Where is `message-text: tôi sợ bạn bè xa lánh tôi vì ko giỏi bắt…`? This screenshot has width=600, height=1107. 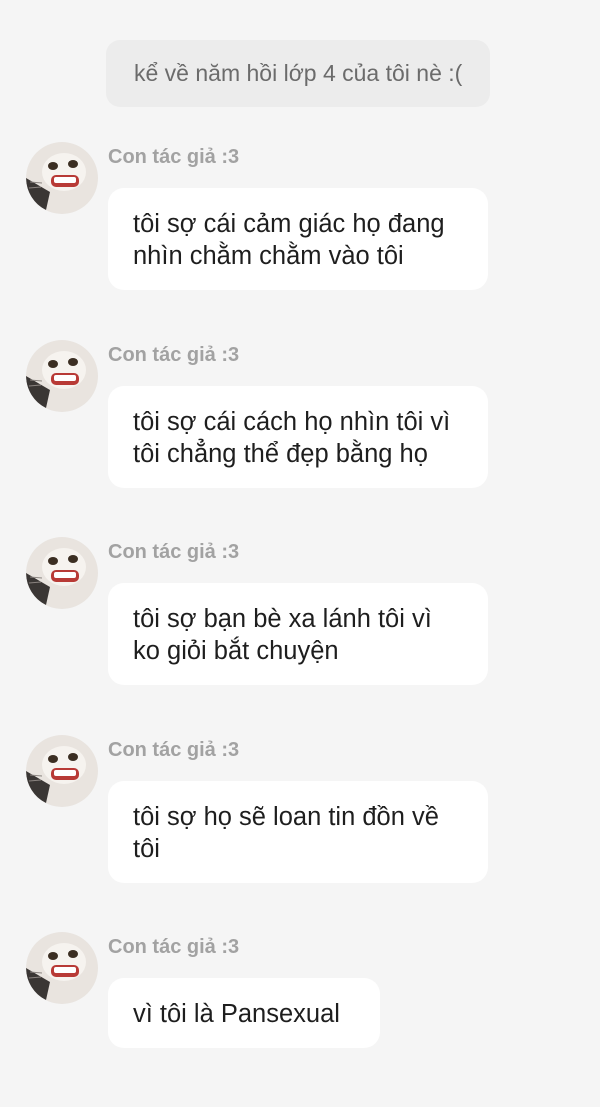
message-text: tôi sợ bạn bè xa lánh tôi vì ko giỏi bắt… is located at coordinates (282, 635).